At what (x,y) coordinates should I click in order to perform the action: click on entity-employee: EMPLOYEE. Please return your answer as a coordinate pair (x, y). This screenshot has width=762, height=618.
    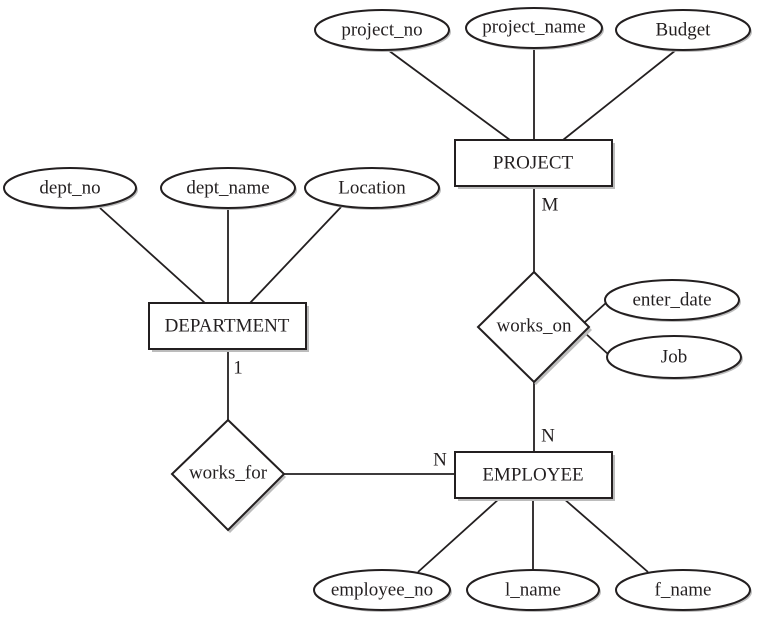
    Looking at the image, I should click on (534, 476).